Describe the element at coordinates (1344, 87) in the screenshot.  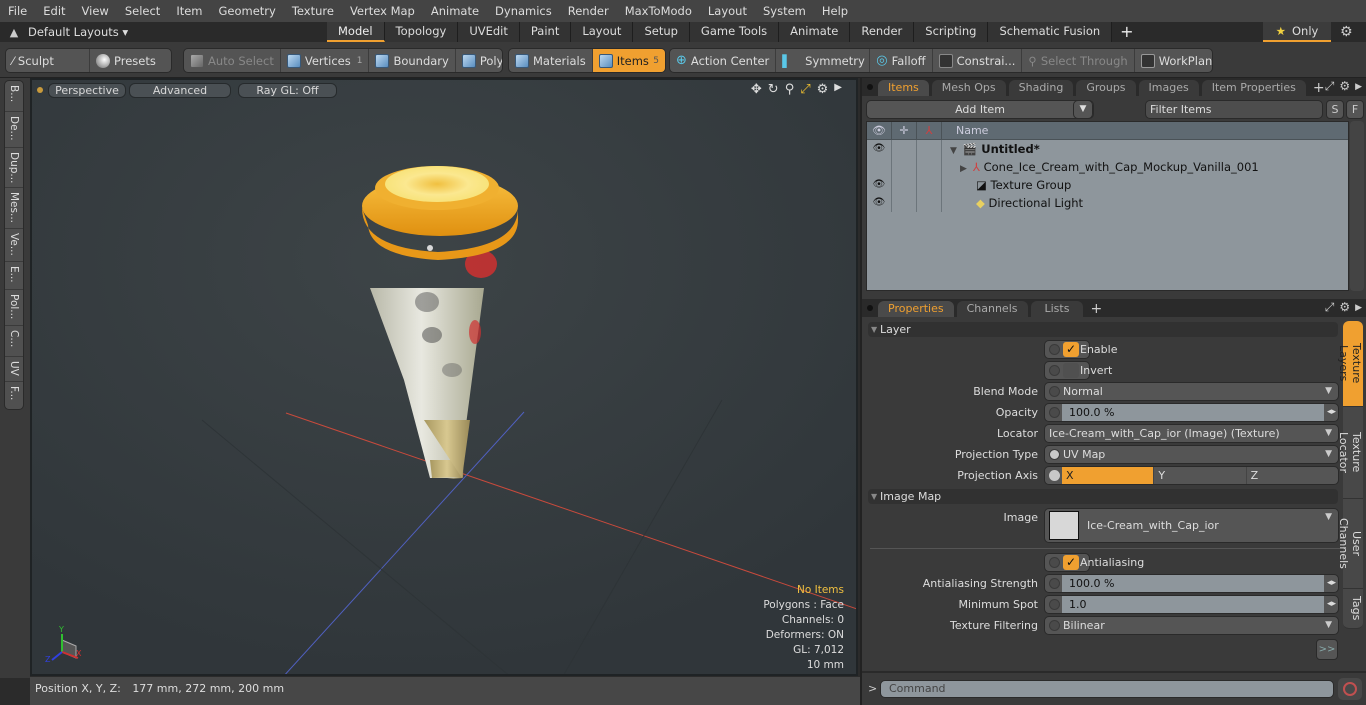
I see `panel-gear-icon: ⚙` at that location.